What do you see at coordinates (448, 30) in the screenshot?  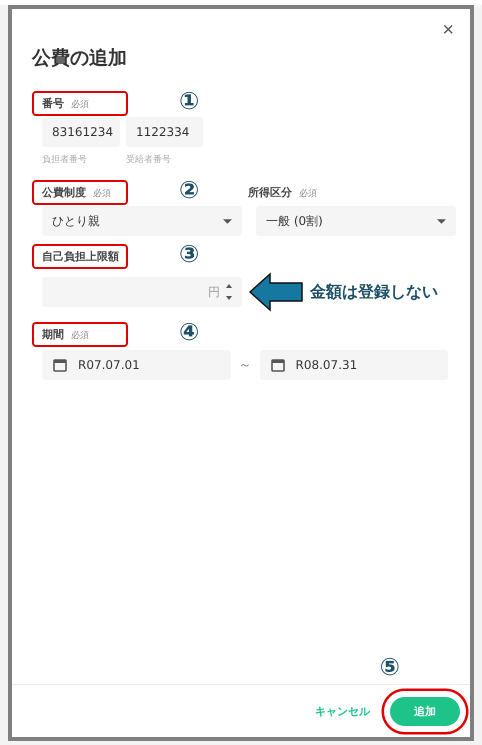 I see `close-button: ×` at bounding box center [448, 30].